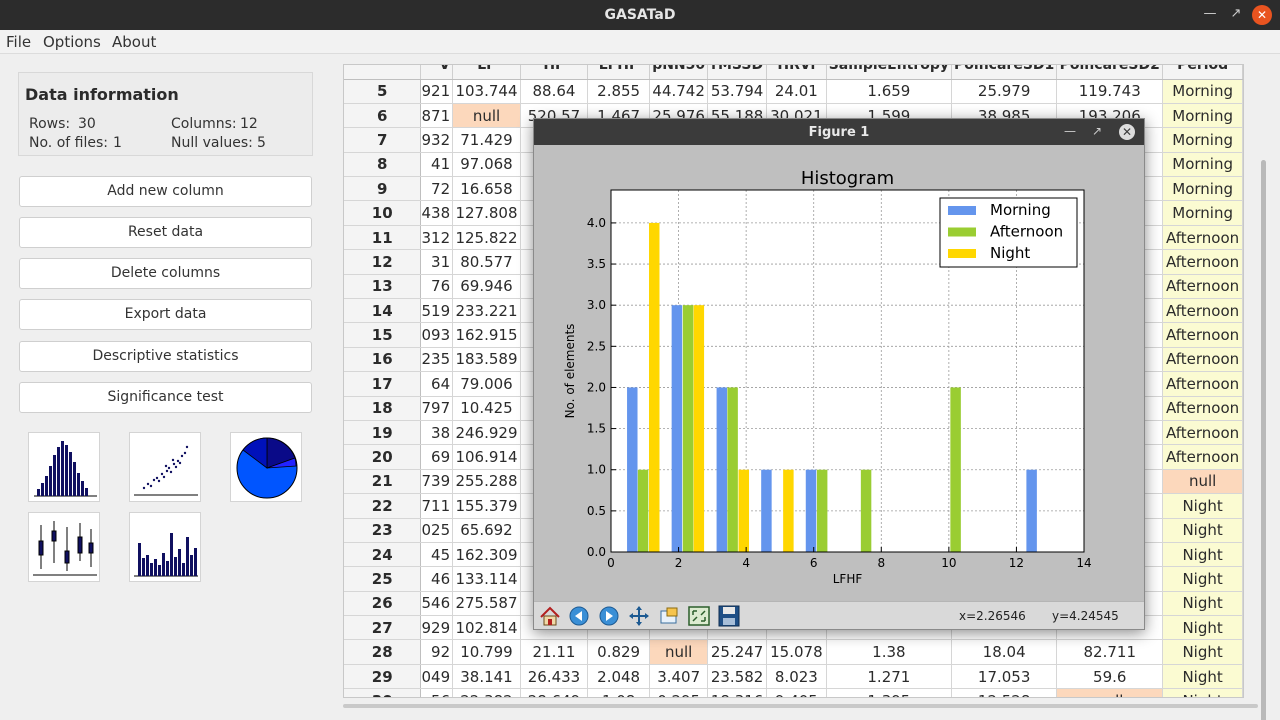 The width and height of the screenshot is (1280, 720). What do you see at coordinates (383, 482) in the screenshot?
I see `row-number: 21` at bounding box center [383, 482].